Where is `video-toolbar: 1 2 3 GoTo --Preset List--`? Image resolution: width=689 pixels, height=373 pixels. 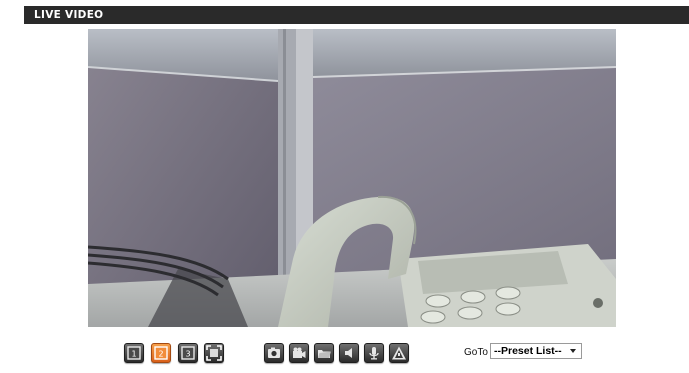 video-toolbar: 1 2 3 GoTo --Preset List-- is located at coordinates (359, 354).